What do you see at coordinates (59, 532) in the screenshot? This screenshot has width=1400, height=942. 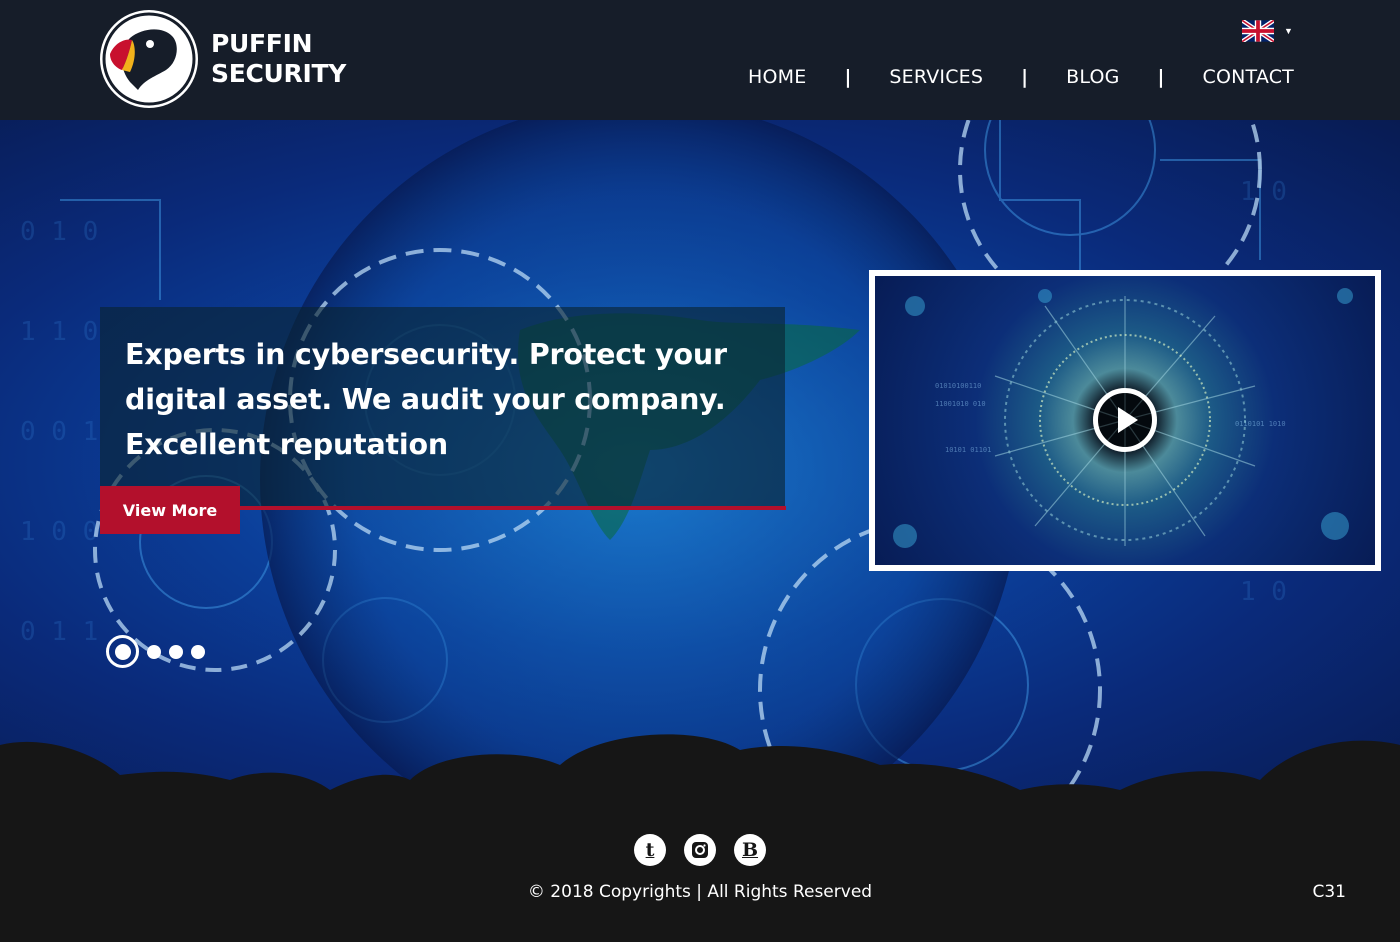 I see `svg-text: 1 0 0` at bounding box center [59, 532].